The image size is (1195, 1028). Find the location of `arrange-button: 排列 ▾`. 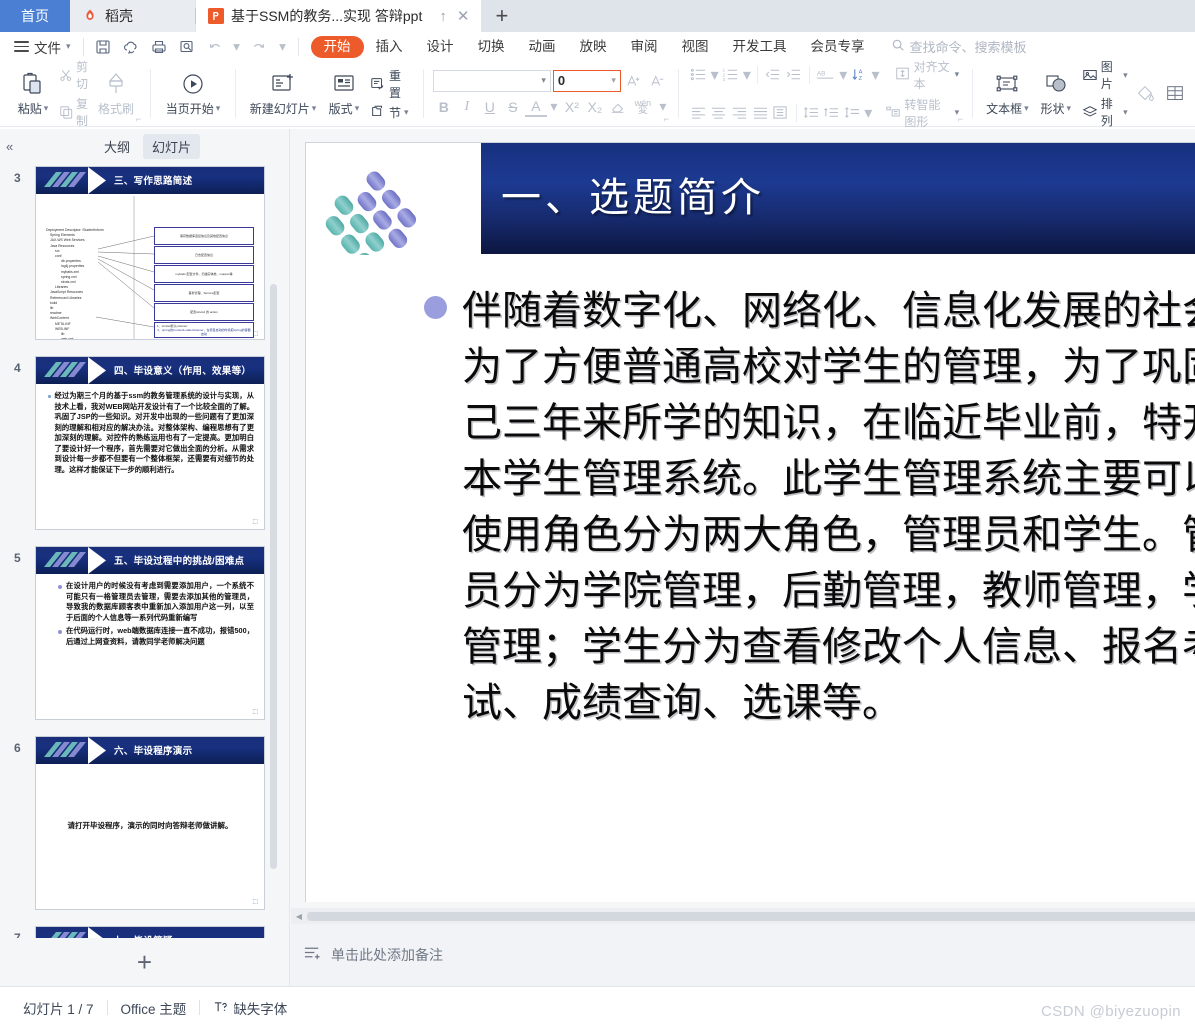

arrange-button: 排列 ▾ is located at coordinates (1105, 112).